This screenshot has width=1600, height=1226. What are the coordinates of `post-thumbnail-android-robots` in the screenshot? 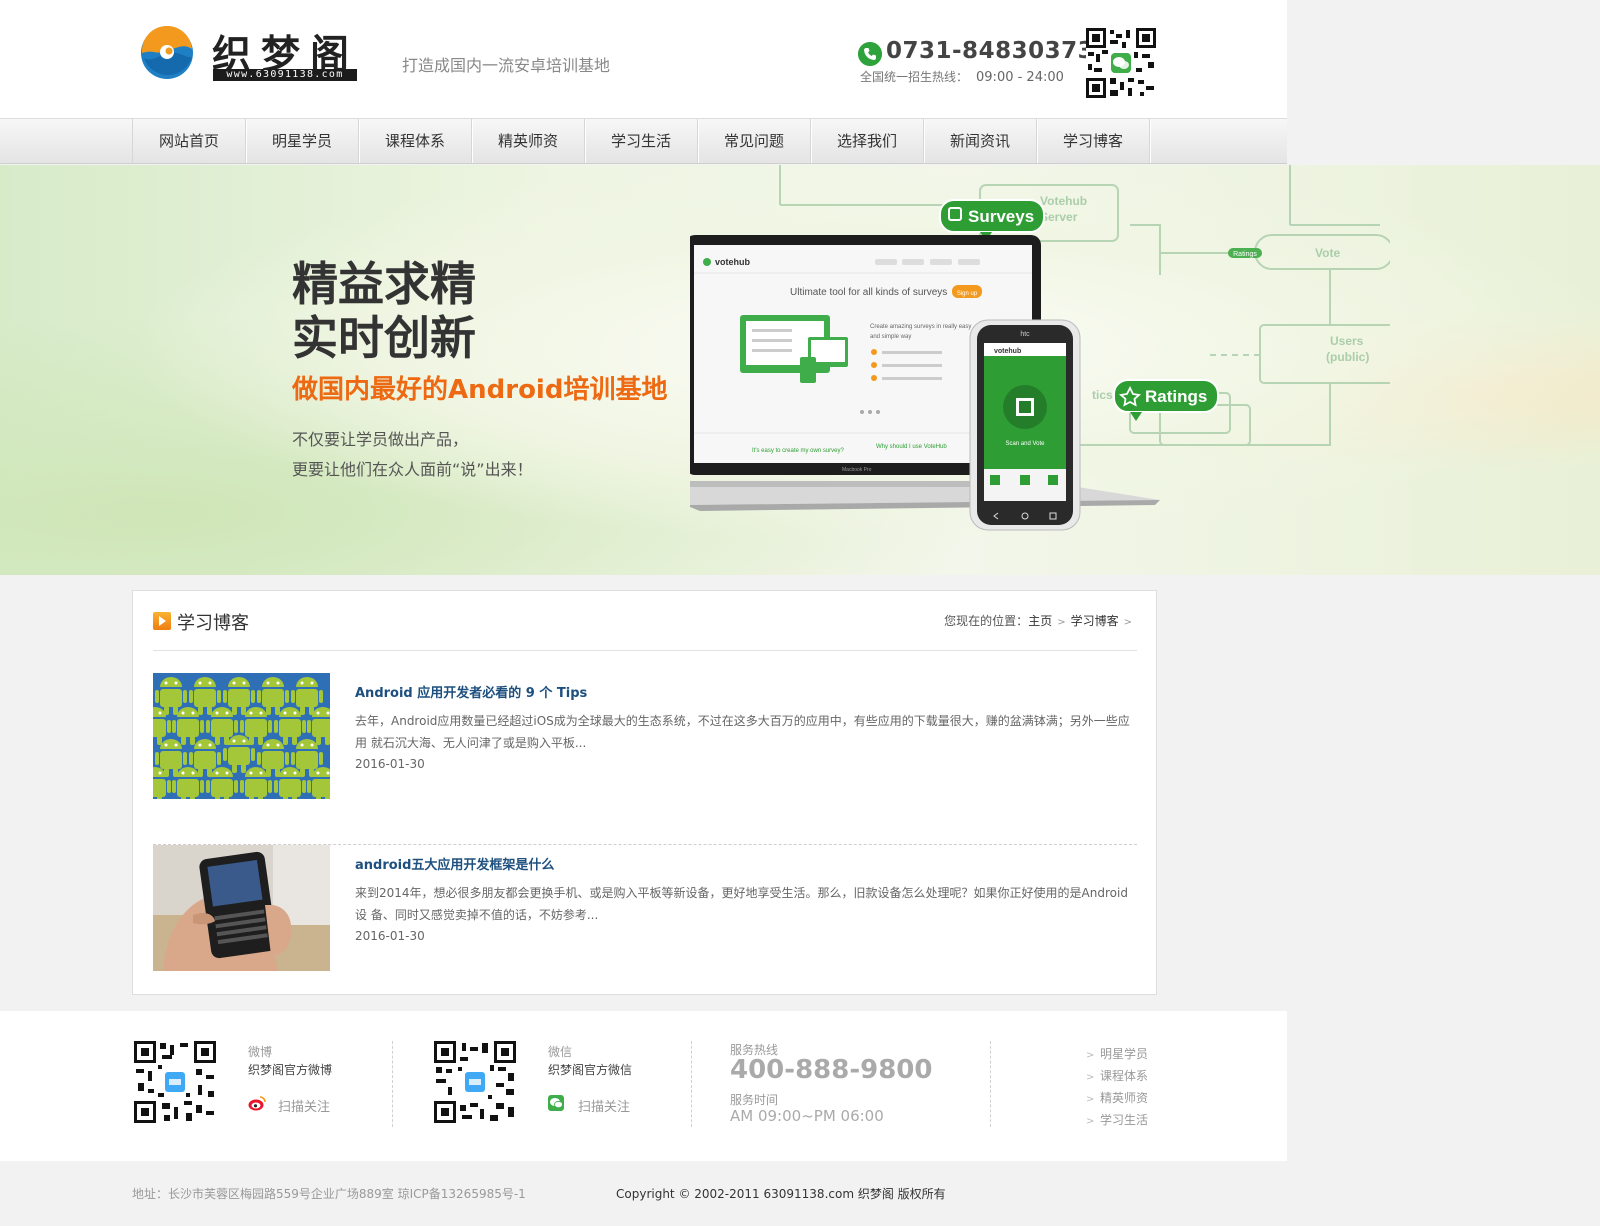 It's located at (241, 736).